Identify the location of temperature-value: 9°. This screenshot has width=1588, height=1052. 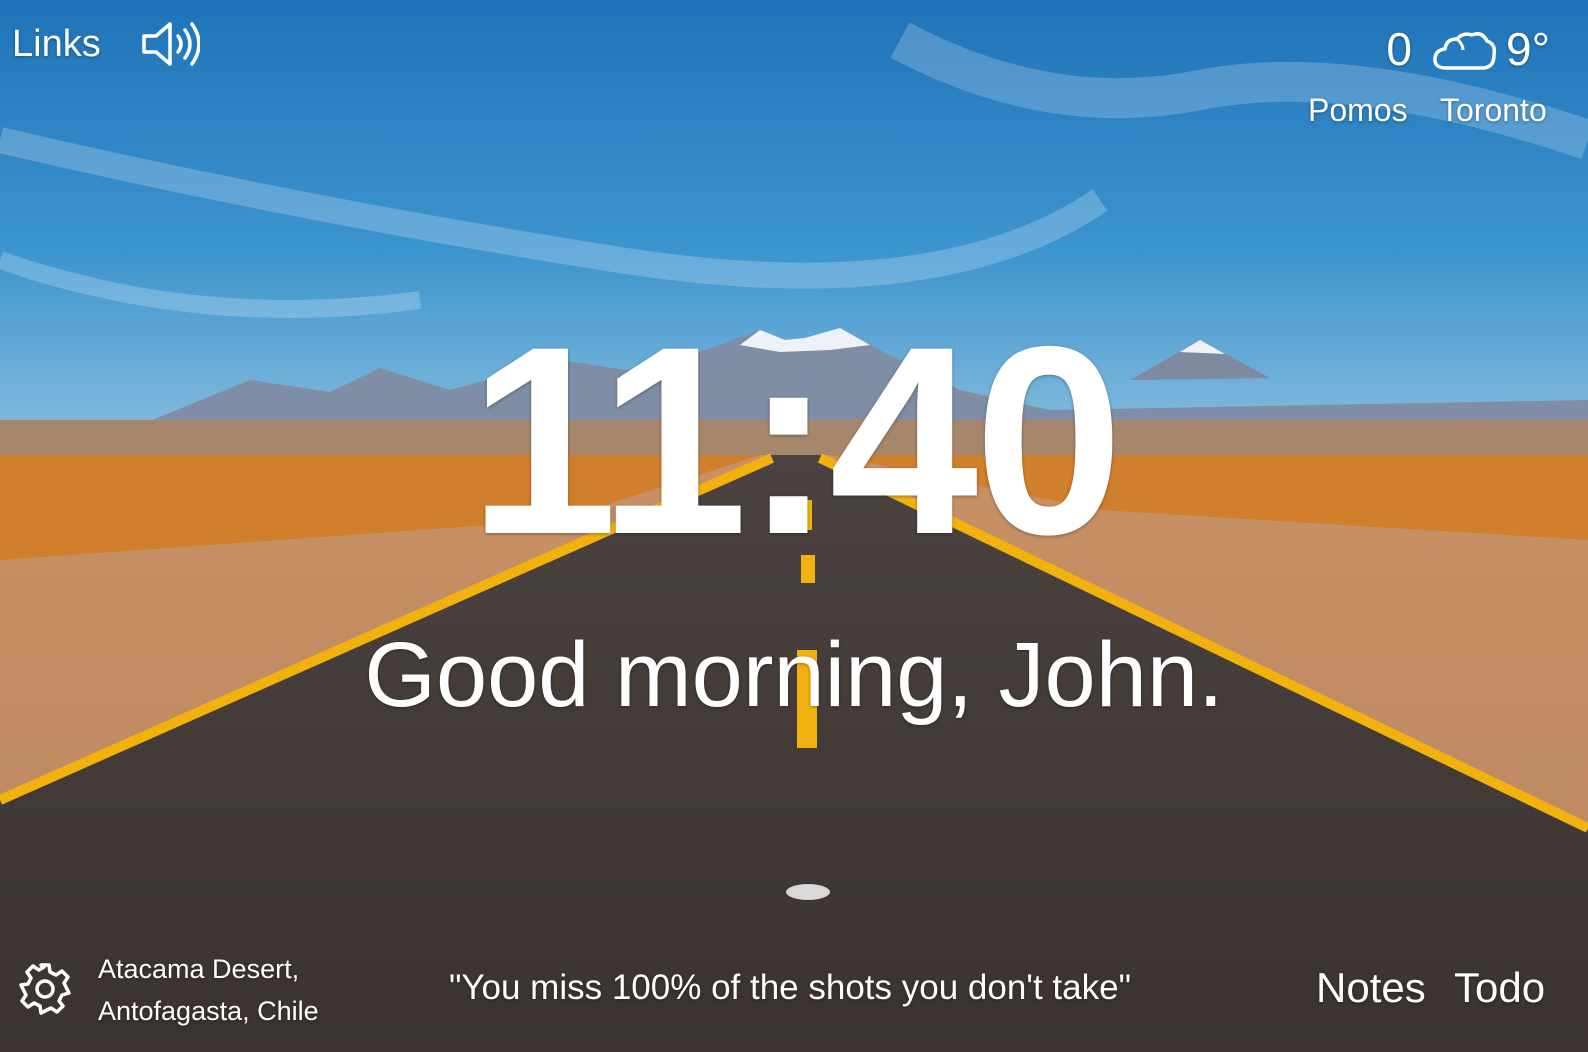
(1528, 49).